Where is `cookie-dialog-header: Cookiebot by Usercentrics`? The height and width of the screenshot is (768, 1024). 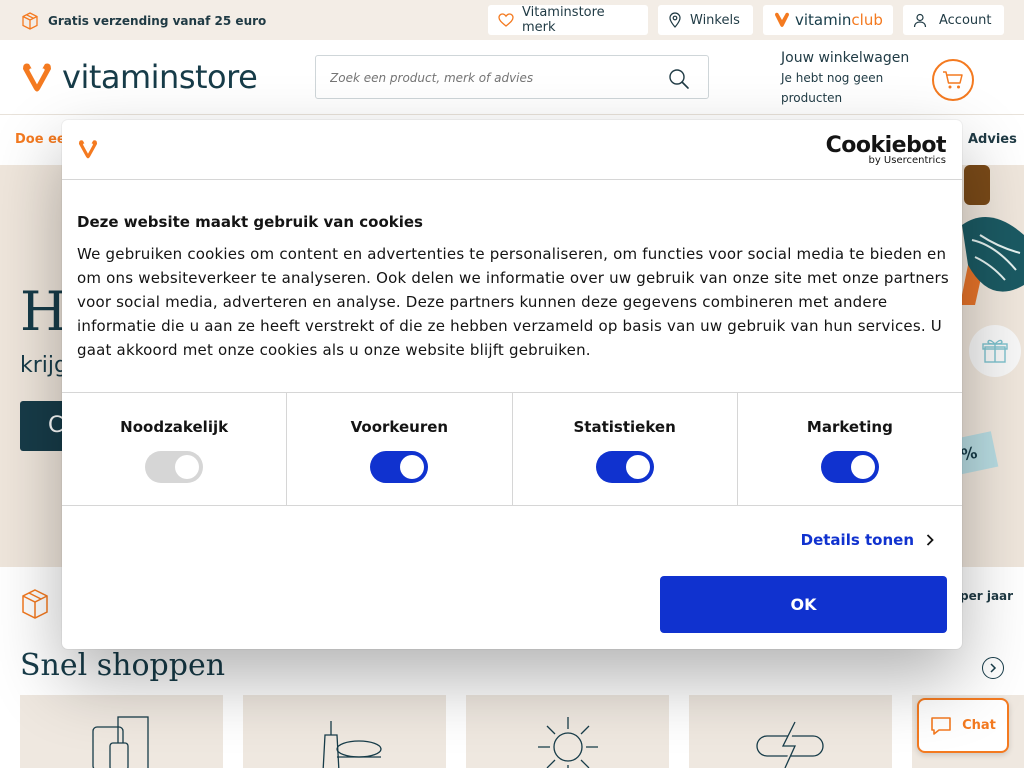
cookie-dialog-header: Cookiebot by Usercentrics is located at coordinates (512, 150).